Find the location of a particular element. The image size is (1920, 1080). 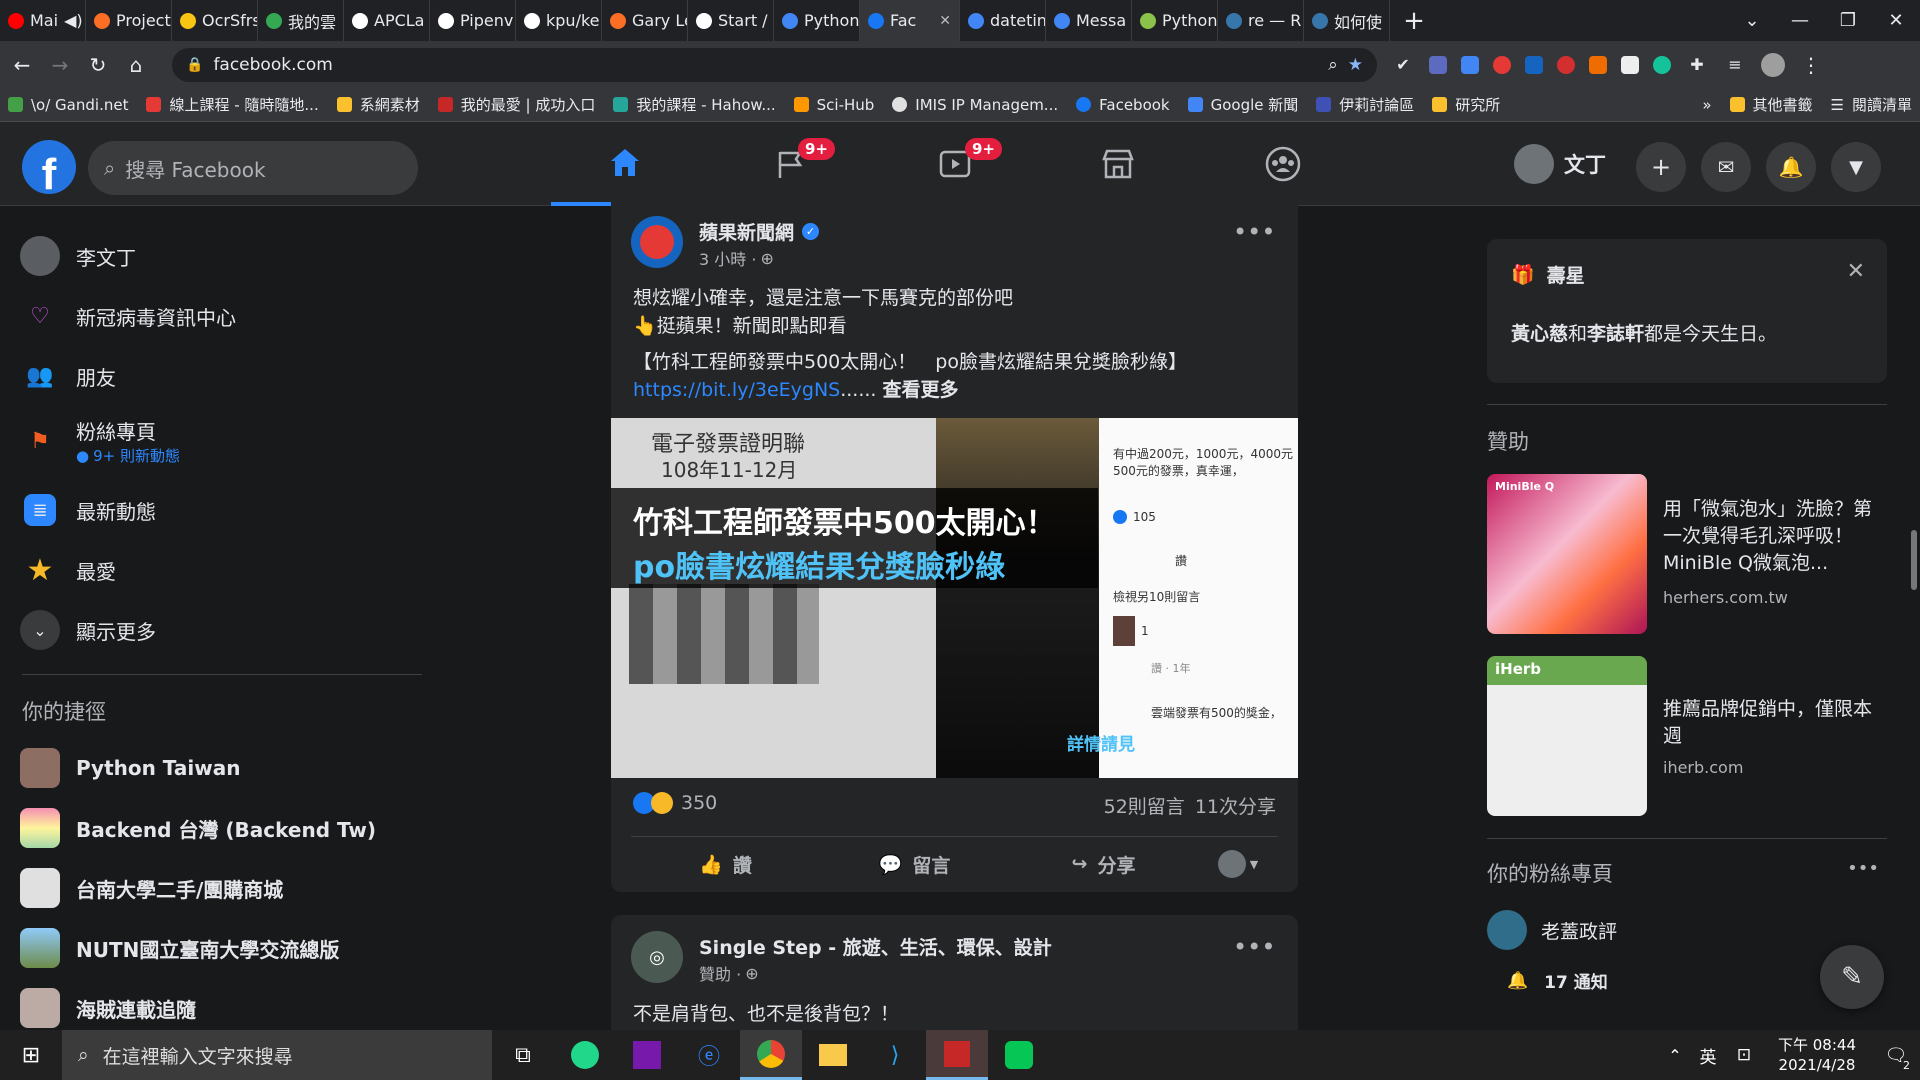

browser-tab: Mai ◀) is located at coordinates (43, 20).